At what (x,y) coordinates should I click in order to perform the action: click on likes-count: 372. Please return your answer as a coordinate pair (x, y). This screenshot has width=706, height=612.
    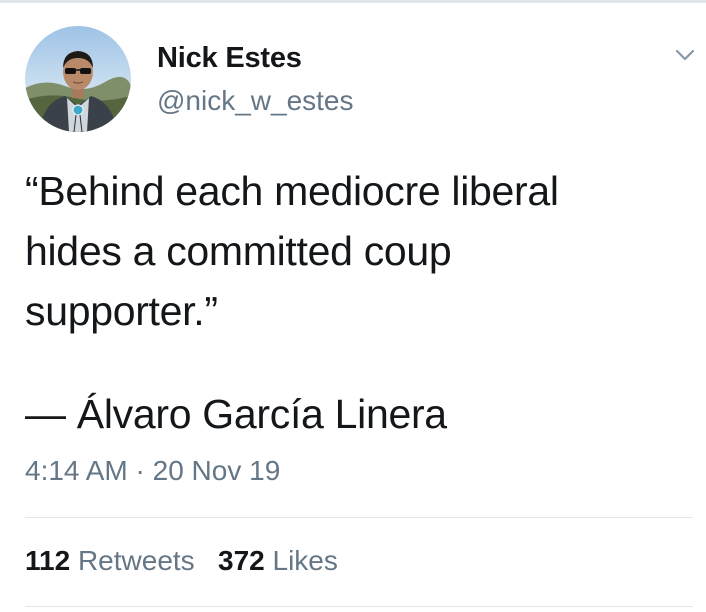
    Looking at the image, I should click on (241, 560).